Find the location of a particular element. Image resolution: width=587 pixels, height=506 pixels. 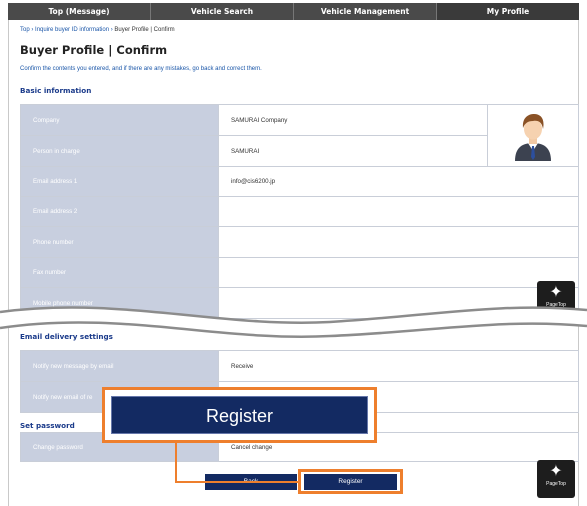

nav-item-vehicle-search: Vehicle Search is located at coordinates (222, 11).